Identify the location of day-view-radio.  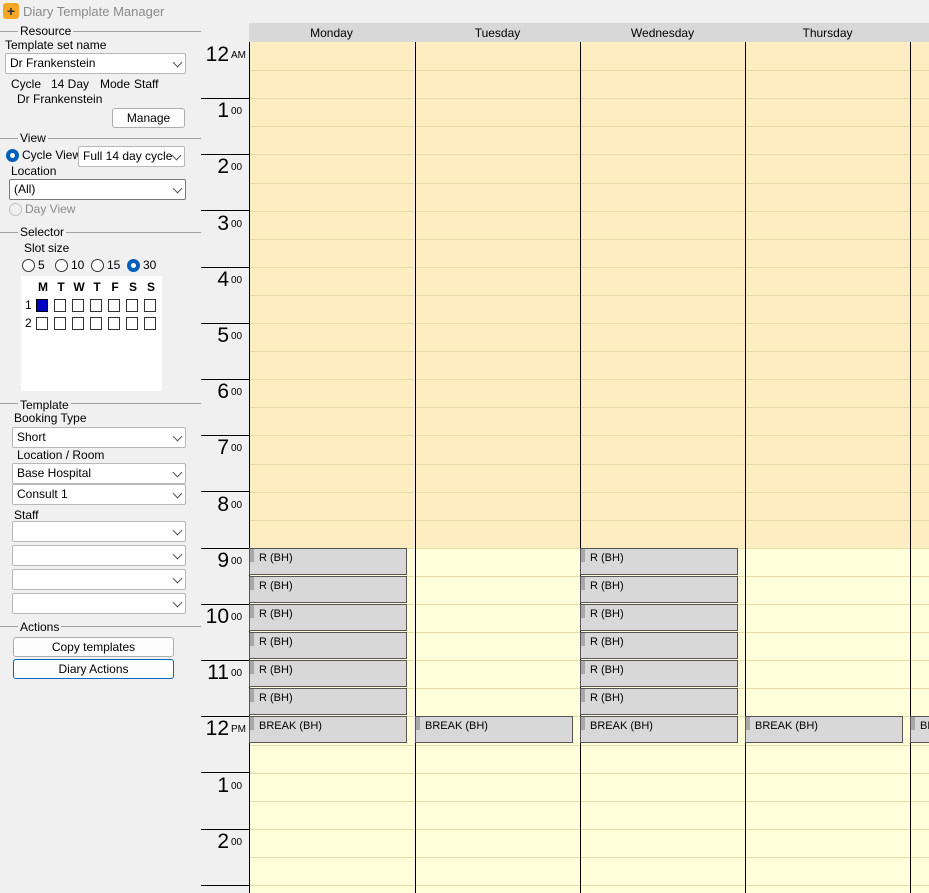
(15, 209).